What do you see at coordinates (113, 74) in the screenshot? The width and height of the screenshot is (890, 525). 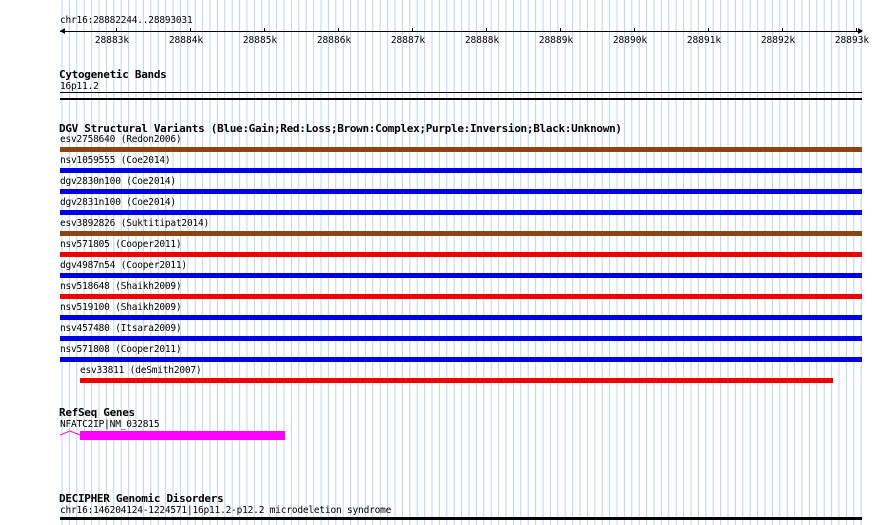 I see `cytoband-track-title: Cytogenetic Bands` at bounding box center [113, 74].